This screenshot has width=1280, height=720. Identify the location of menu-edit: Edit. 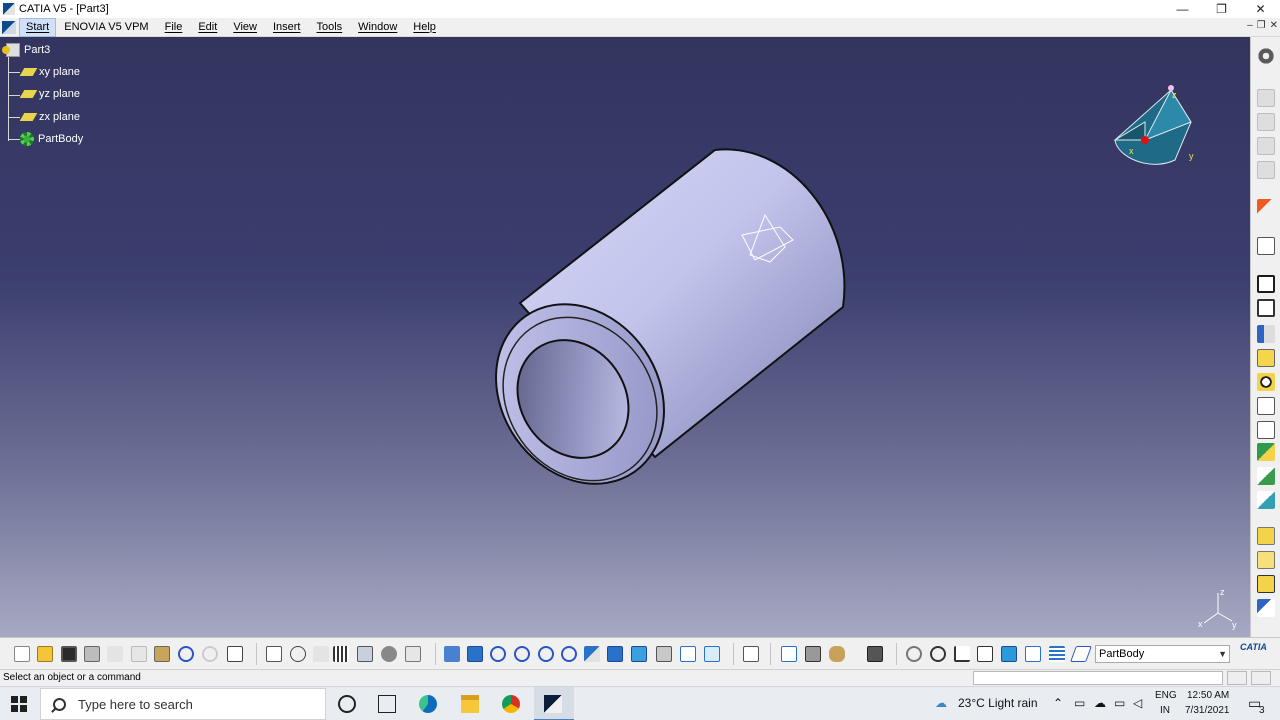
(207, 27).